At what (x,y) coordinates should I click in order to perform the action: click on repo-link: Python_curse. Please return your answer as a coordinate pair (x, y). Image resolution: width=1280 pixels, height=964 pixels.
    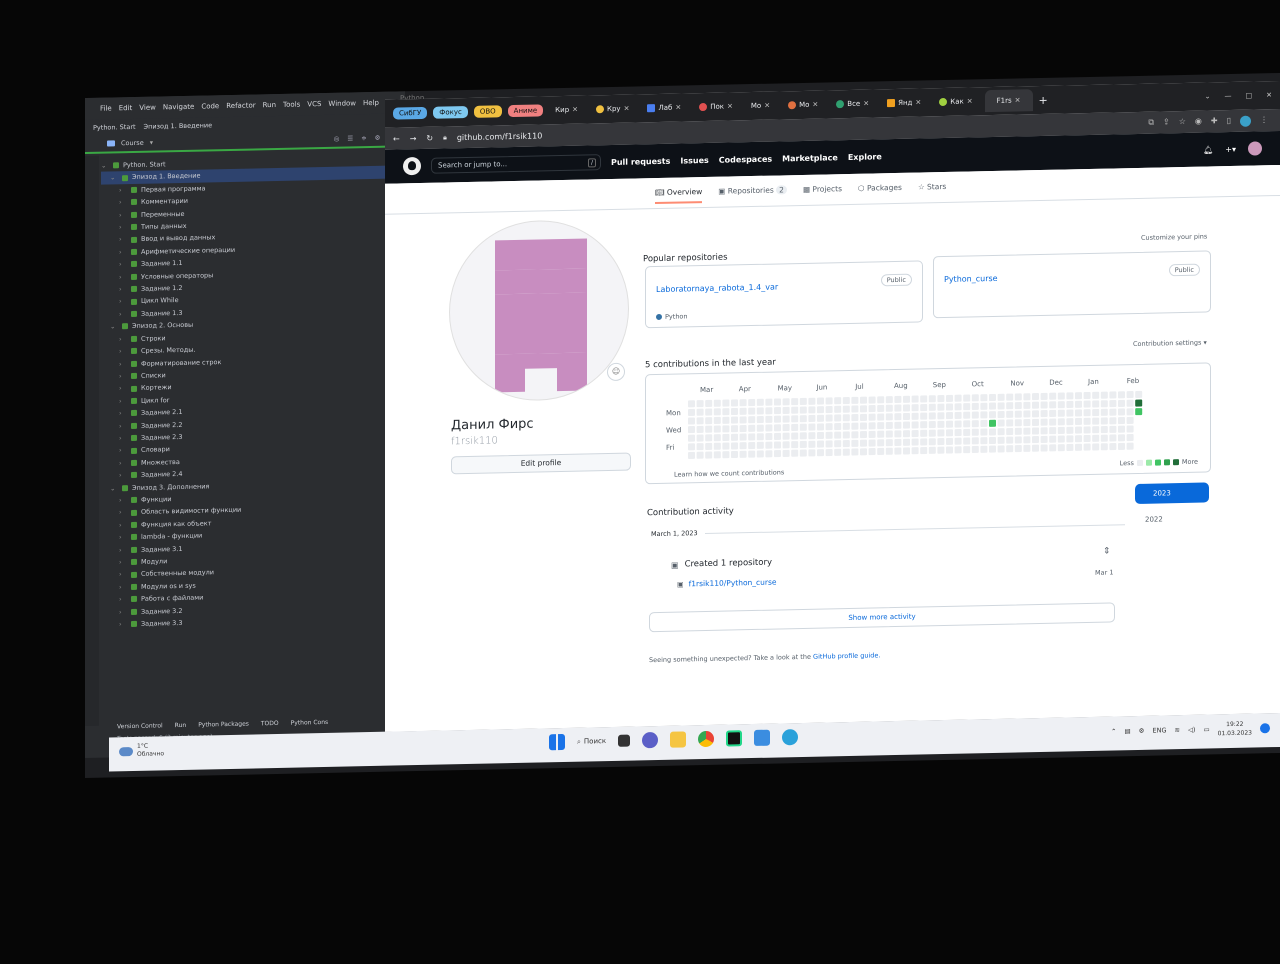
    Looking at the image, I should click on (971, 279).